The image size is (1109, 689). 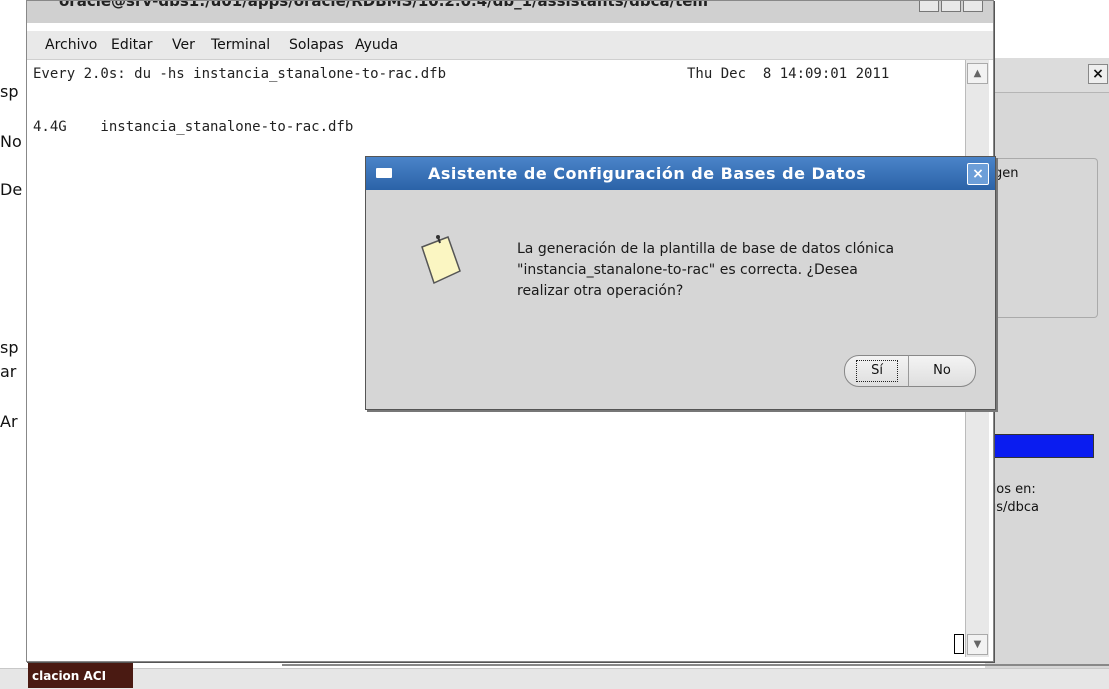 I want to click on bg-text-fragment: ar, so click(x=8, y=371).